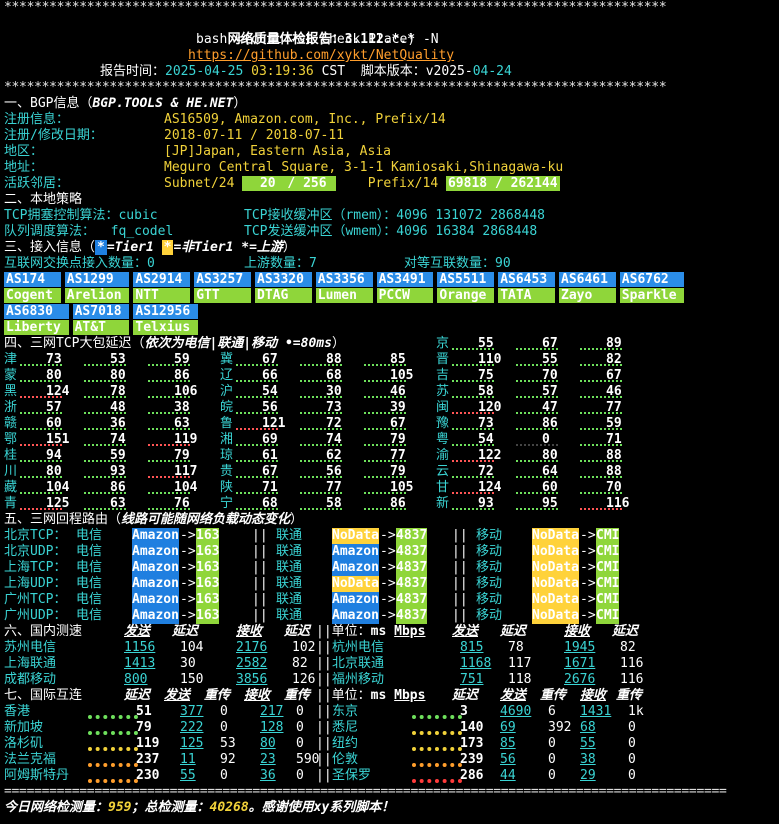 Image resolution: width=779 pixels, height=824 pixels. Describe the element at coordinates (268, 743) in the screenshot. I see `intl-recv-value: 80` at that location.